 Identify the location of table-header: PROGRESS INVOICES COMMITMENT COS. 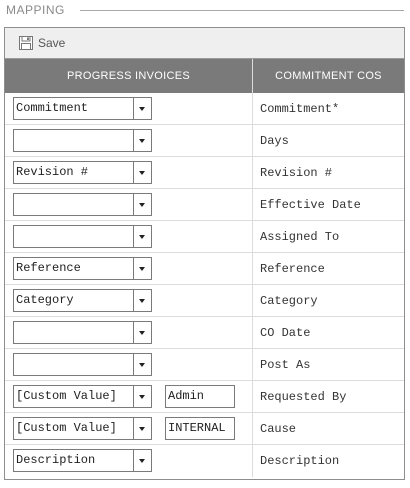
(204, 76).